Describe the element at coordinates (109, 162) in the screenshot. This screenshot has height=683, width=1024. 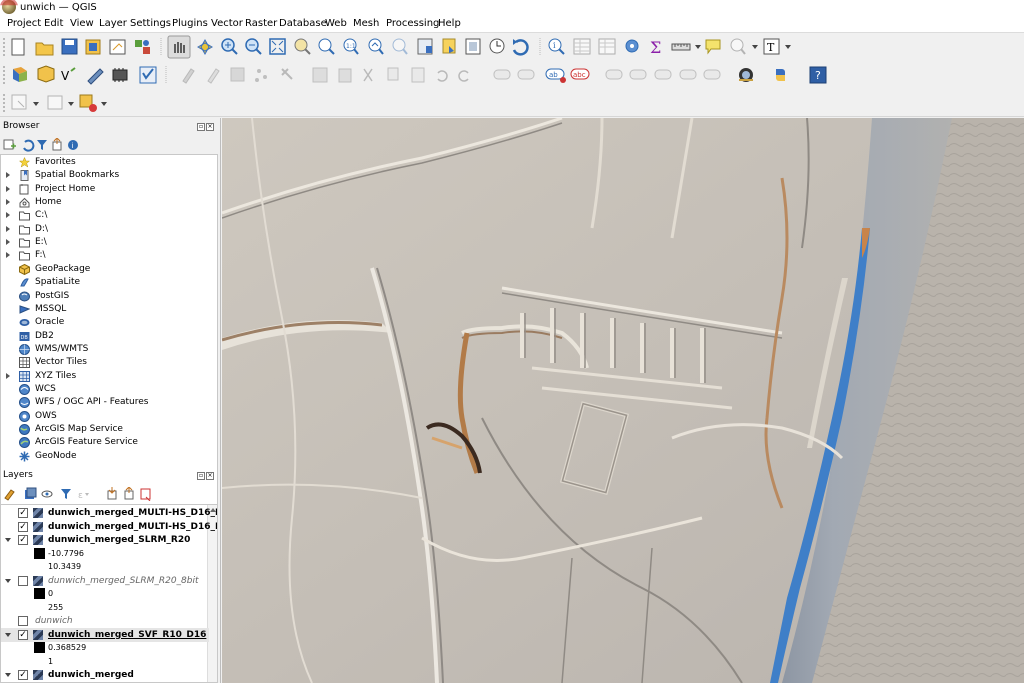
I see `browser-item: Favorites` at that location.